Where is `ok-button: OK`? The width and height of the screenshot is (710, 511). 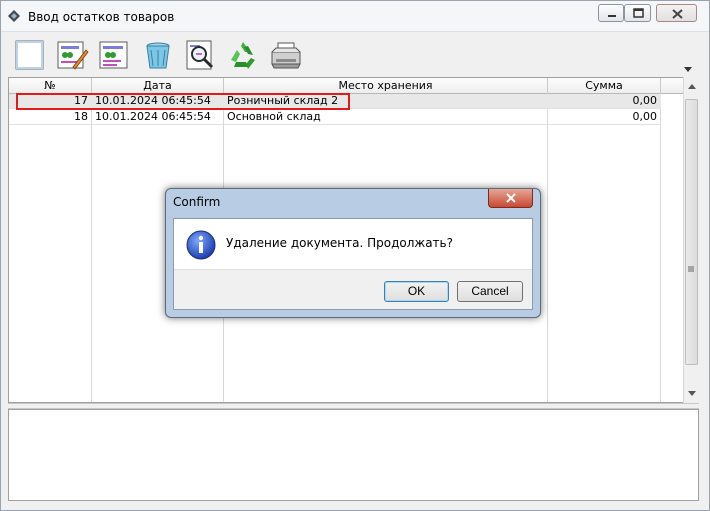
ok-button: OK is located at coordinates (416, 291).